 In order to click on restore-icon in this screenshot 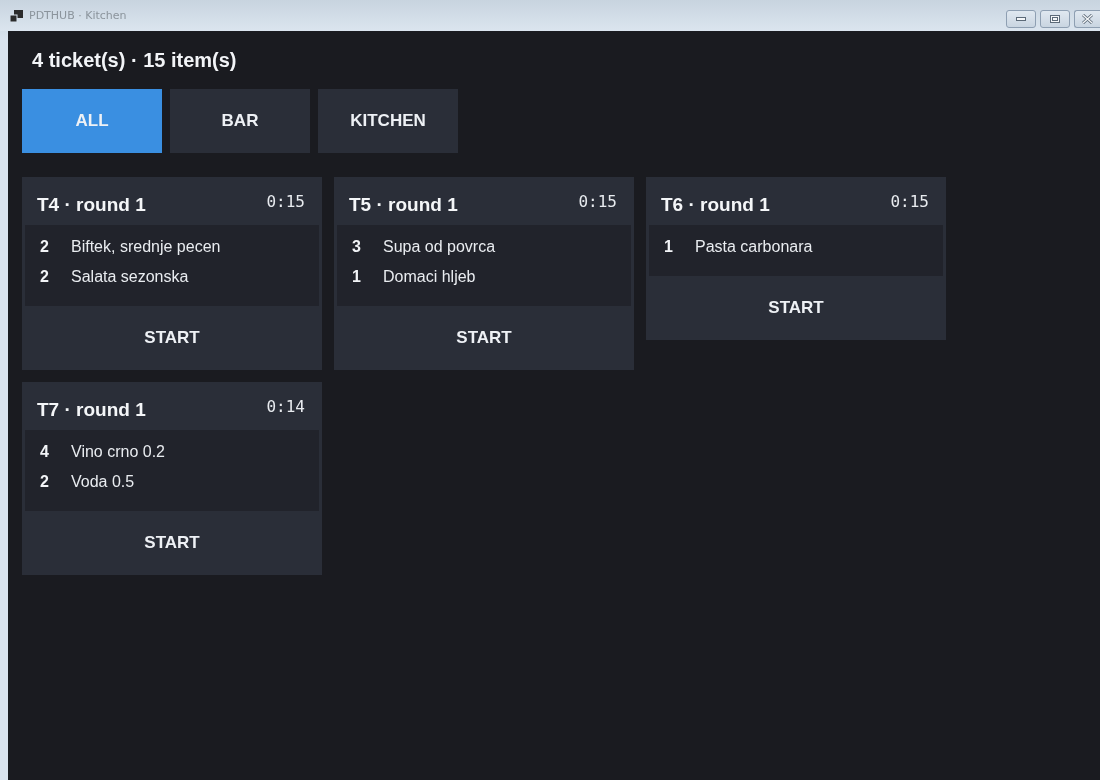, I will do `click(1055, 19)`.